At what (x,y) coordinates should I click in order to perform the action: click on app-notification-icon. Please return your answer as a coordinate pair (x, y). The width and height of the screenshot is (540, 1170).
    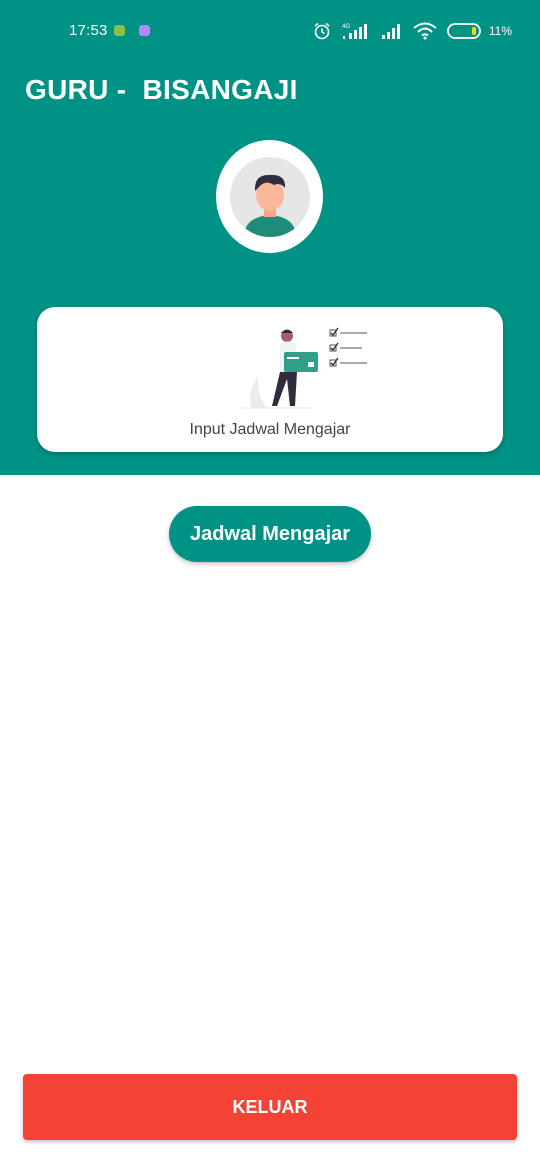
    Looking at the image, I should click on (119, 30).